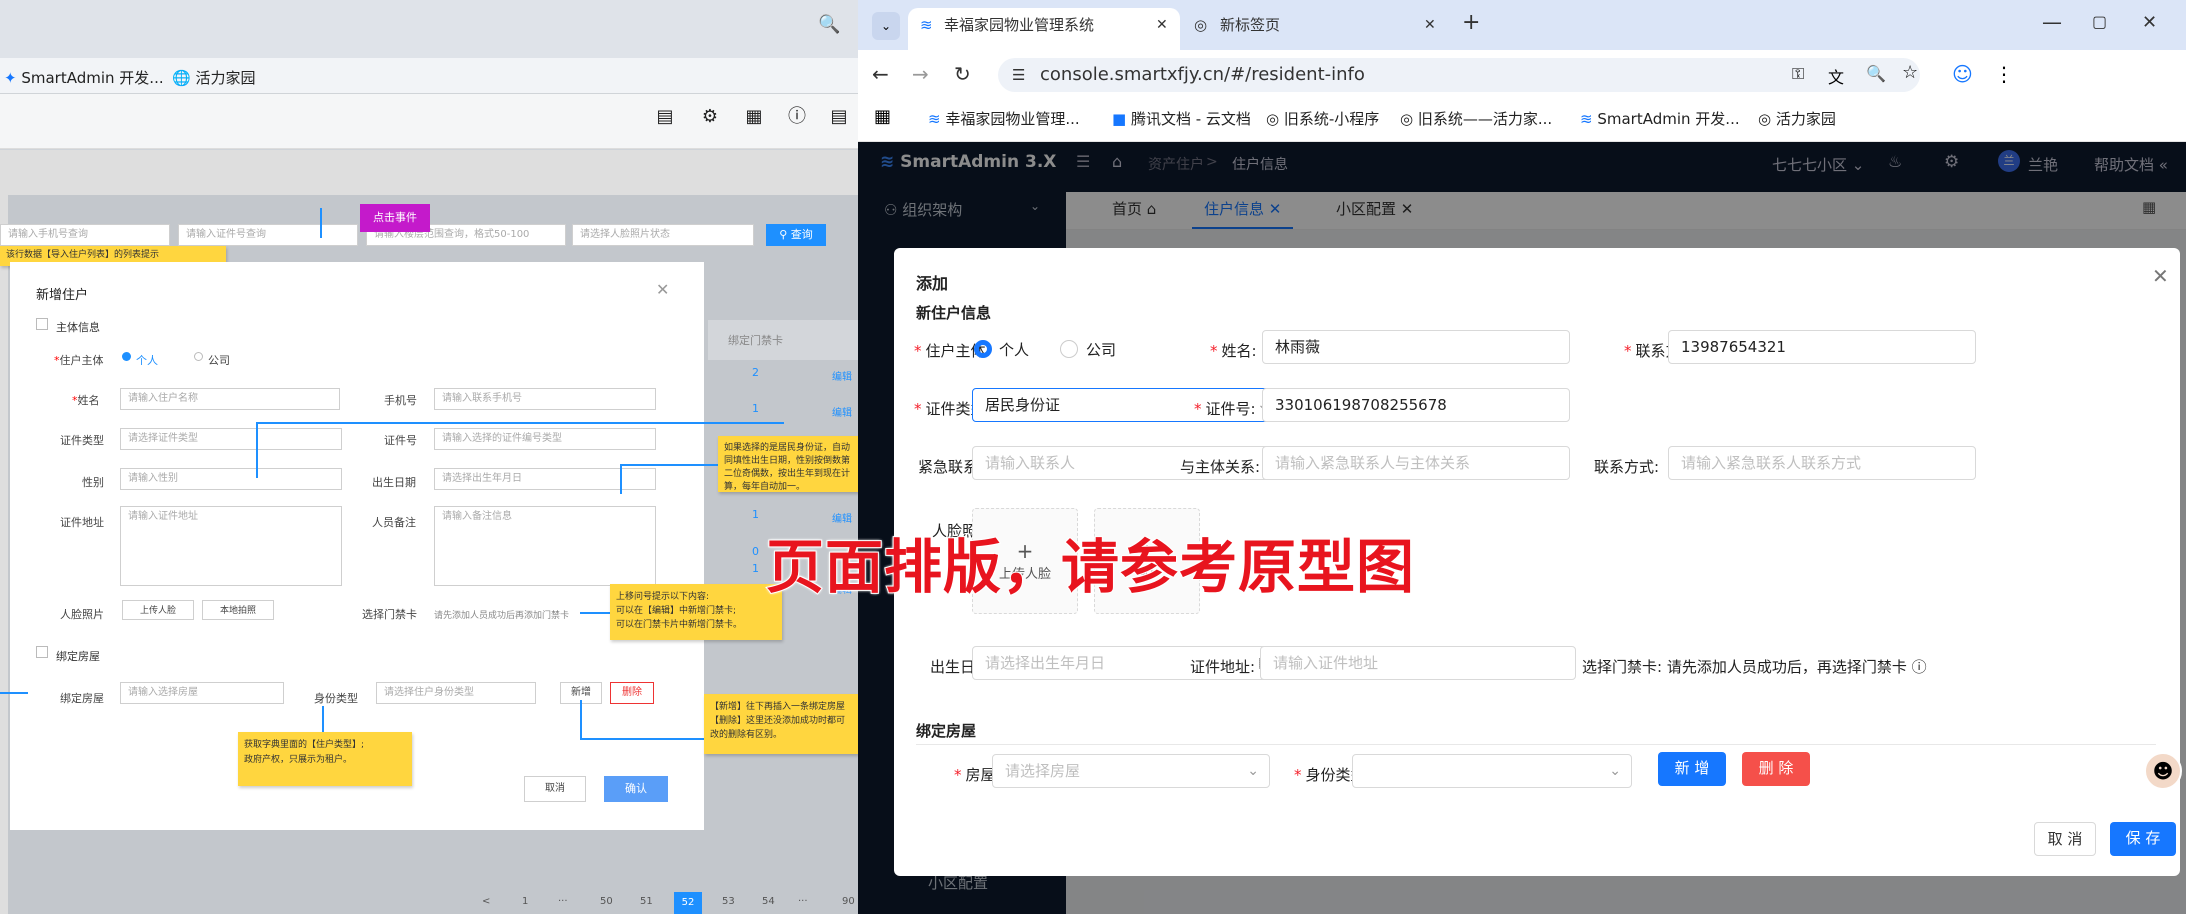  I want to click on minimize-icon: —, so click(2052, 22).